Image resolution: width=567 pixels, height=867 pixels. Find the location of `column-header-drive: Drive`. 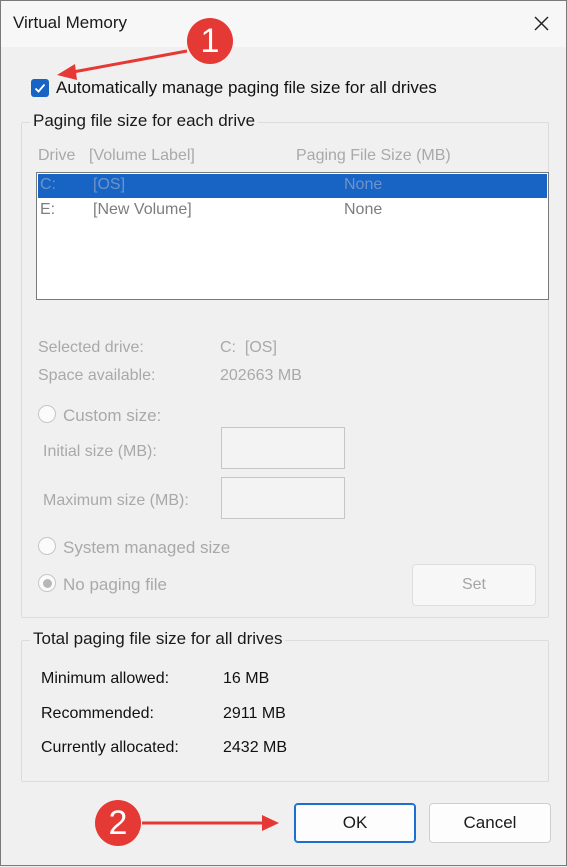

column-header-drive: Drive is located at coordinates (57, 155).